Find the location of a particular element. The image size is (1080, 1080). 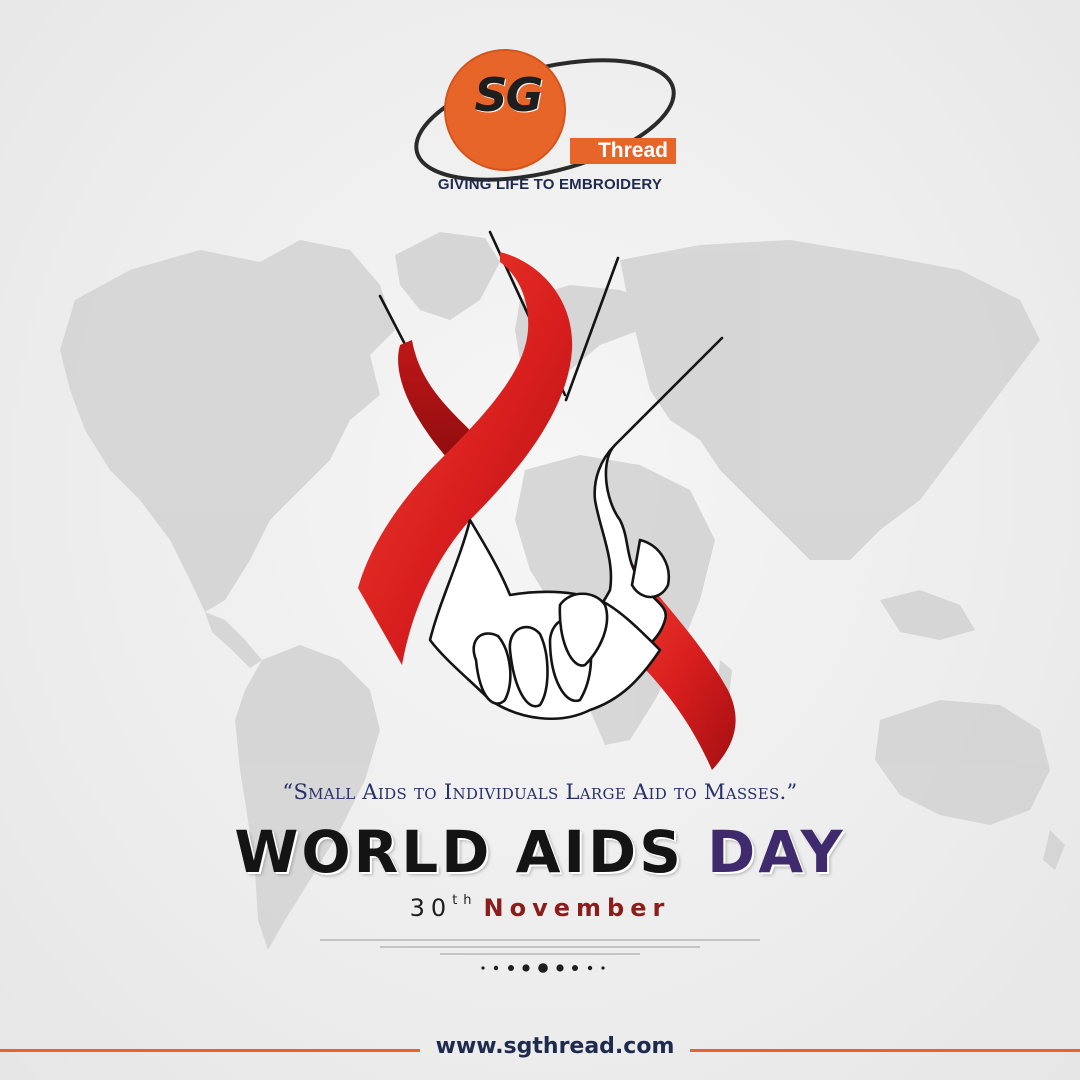

arm-line-right-inner is located at coordinates (592, 329).